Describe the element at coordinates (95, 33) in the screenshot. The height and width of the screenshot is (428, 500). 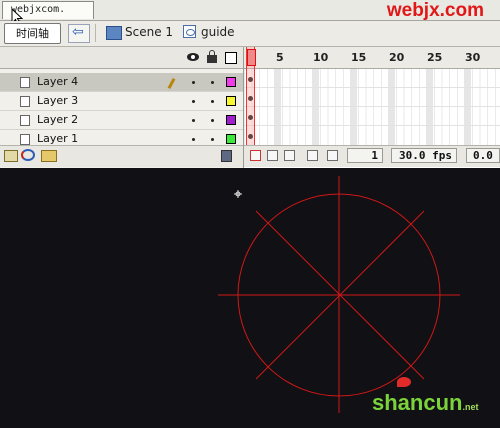
I see `toolbar-divider` at that location.